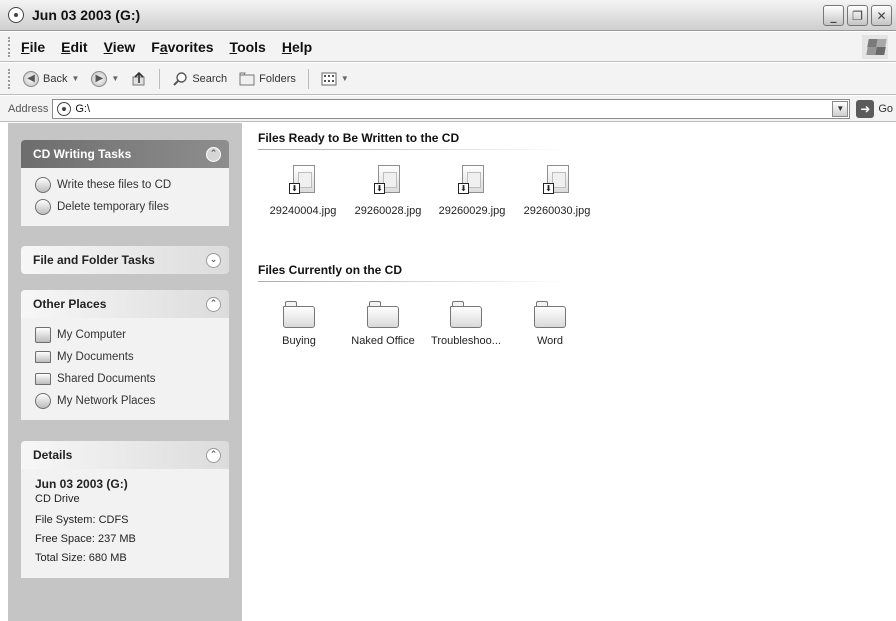  Describe the element at coordinates (388, 190) in the screenshot. I see `file-item: ⬇ 29260028.jpg` at that location.